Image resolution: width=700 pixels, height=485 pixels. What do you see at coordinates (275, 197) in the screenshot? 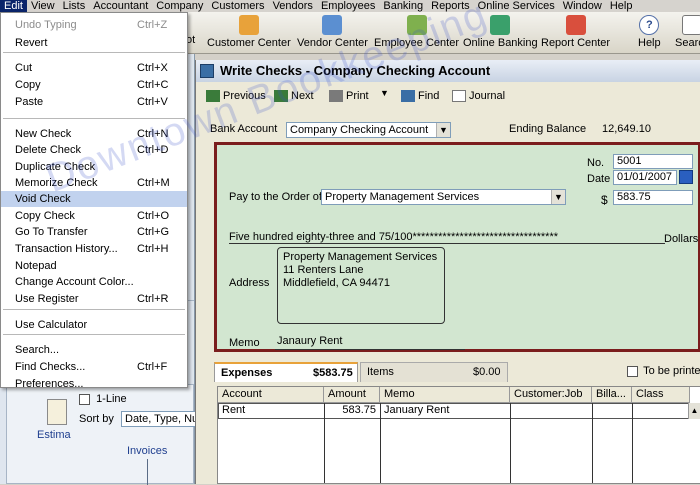
I see `pay-to-label: Pay to the Order of` at bounding box center [275, 197].